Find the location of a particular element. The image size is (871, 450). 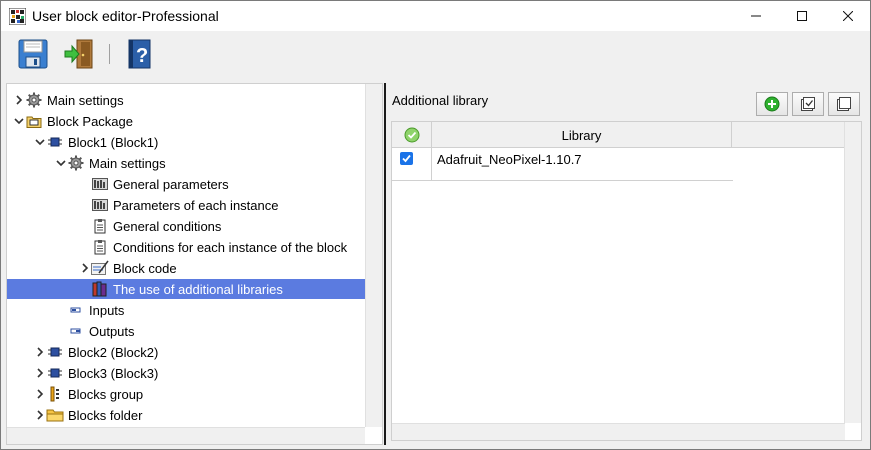

add-library-button is located at coordinates (772, 104).